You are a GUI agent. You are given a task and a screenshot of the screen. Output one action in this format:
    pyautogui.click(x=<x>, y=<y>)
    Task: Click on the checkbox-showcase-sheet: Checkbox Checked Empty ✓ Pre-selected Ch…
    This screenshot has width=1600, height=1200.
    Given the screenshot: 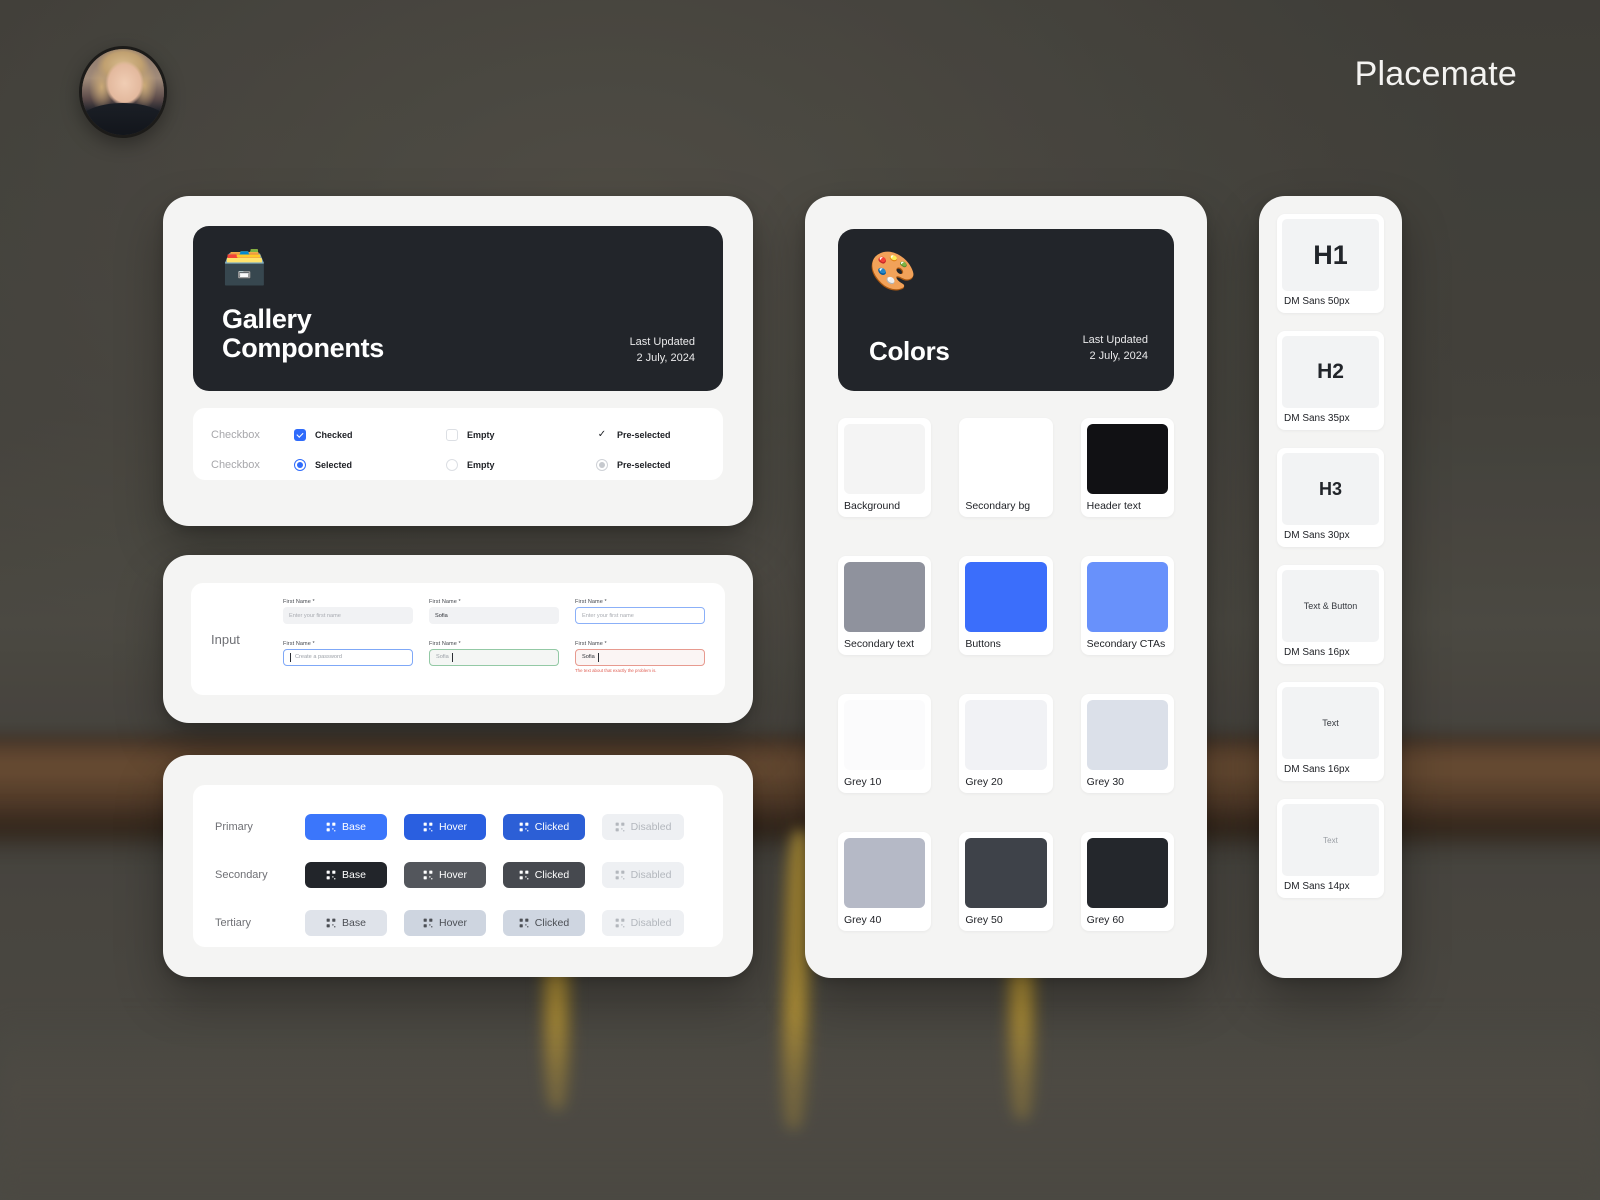 What is the action you would take?
    pyautogui.click(x=458, y=444)
    